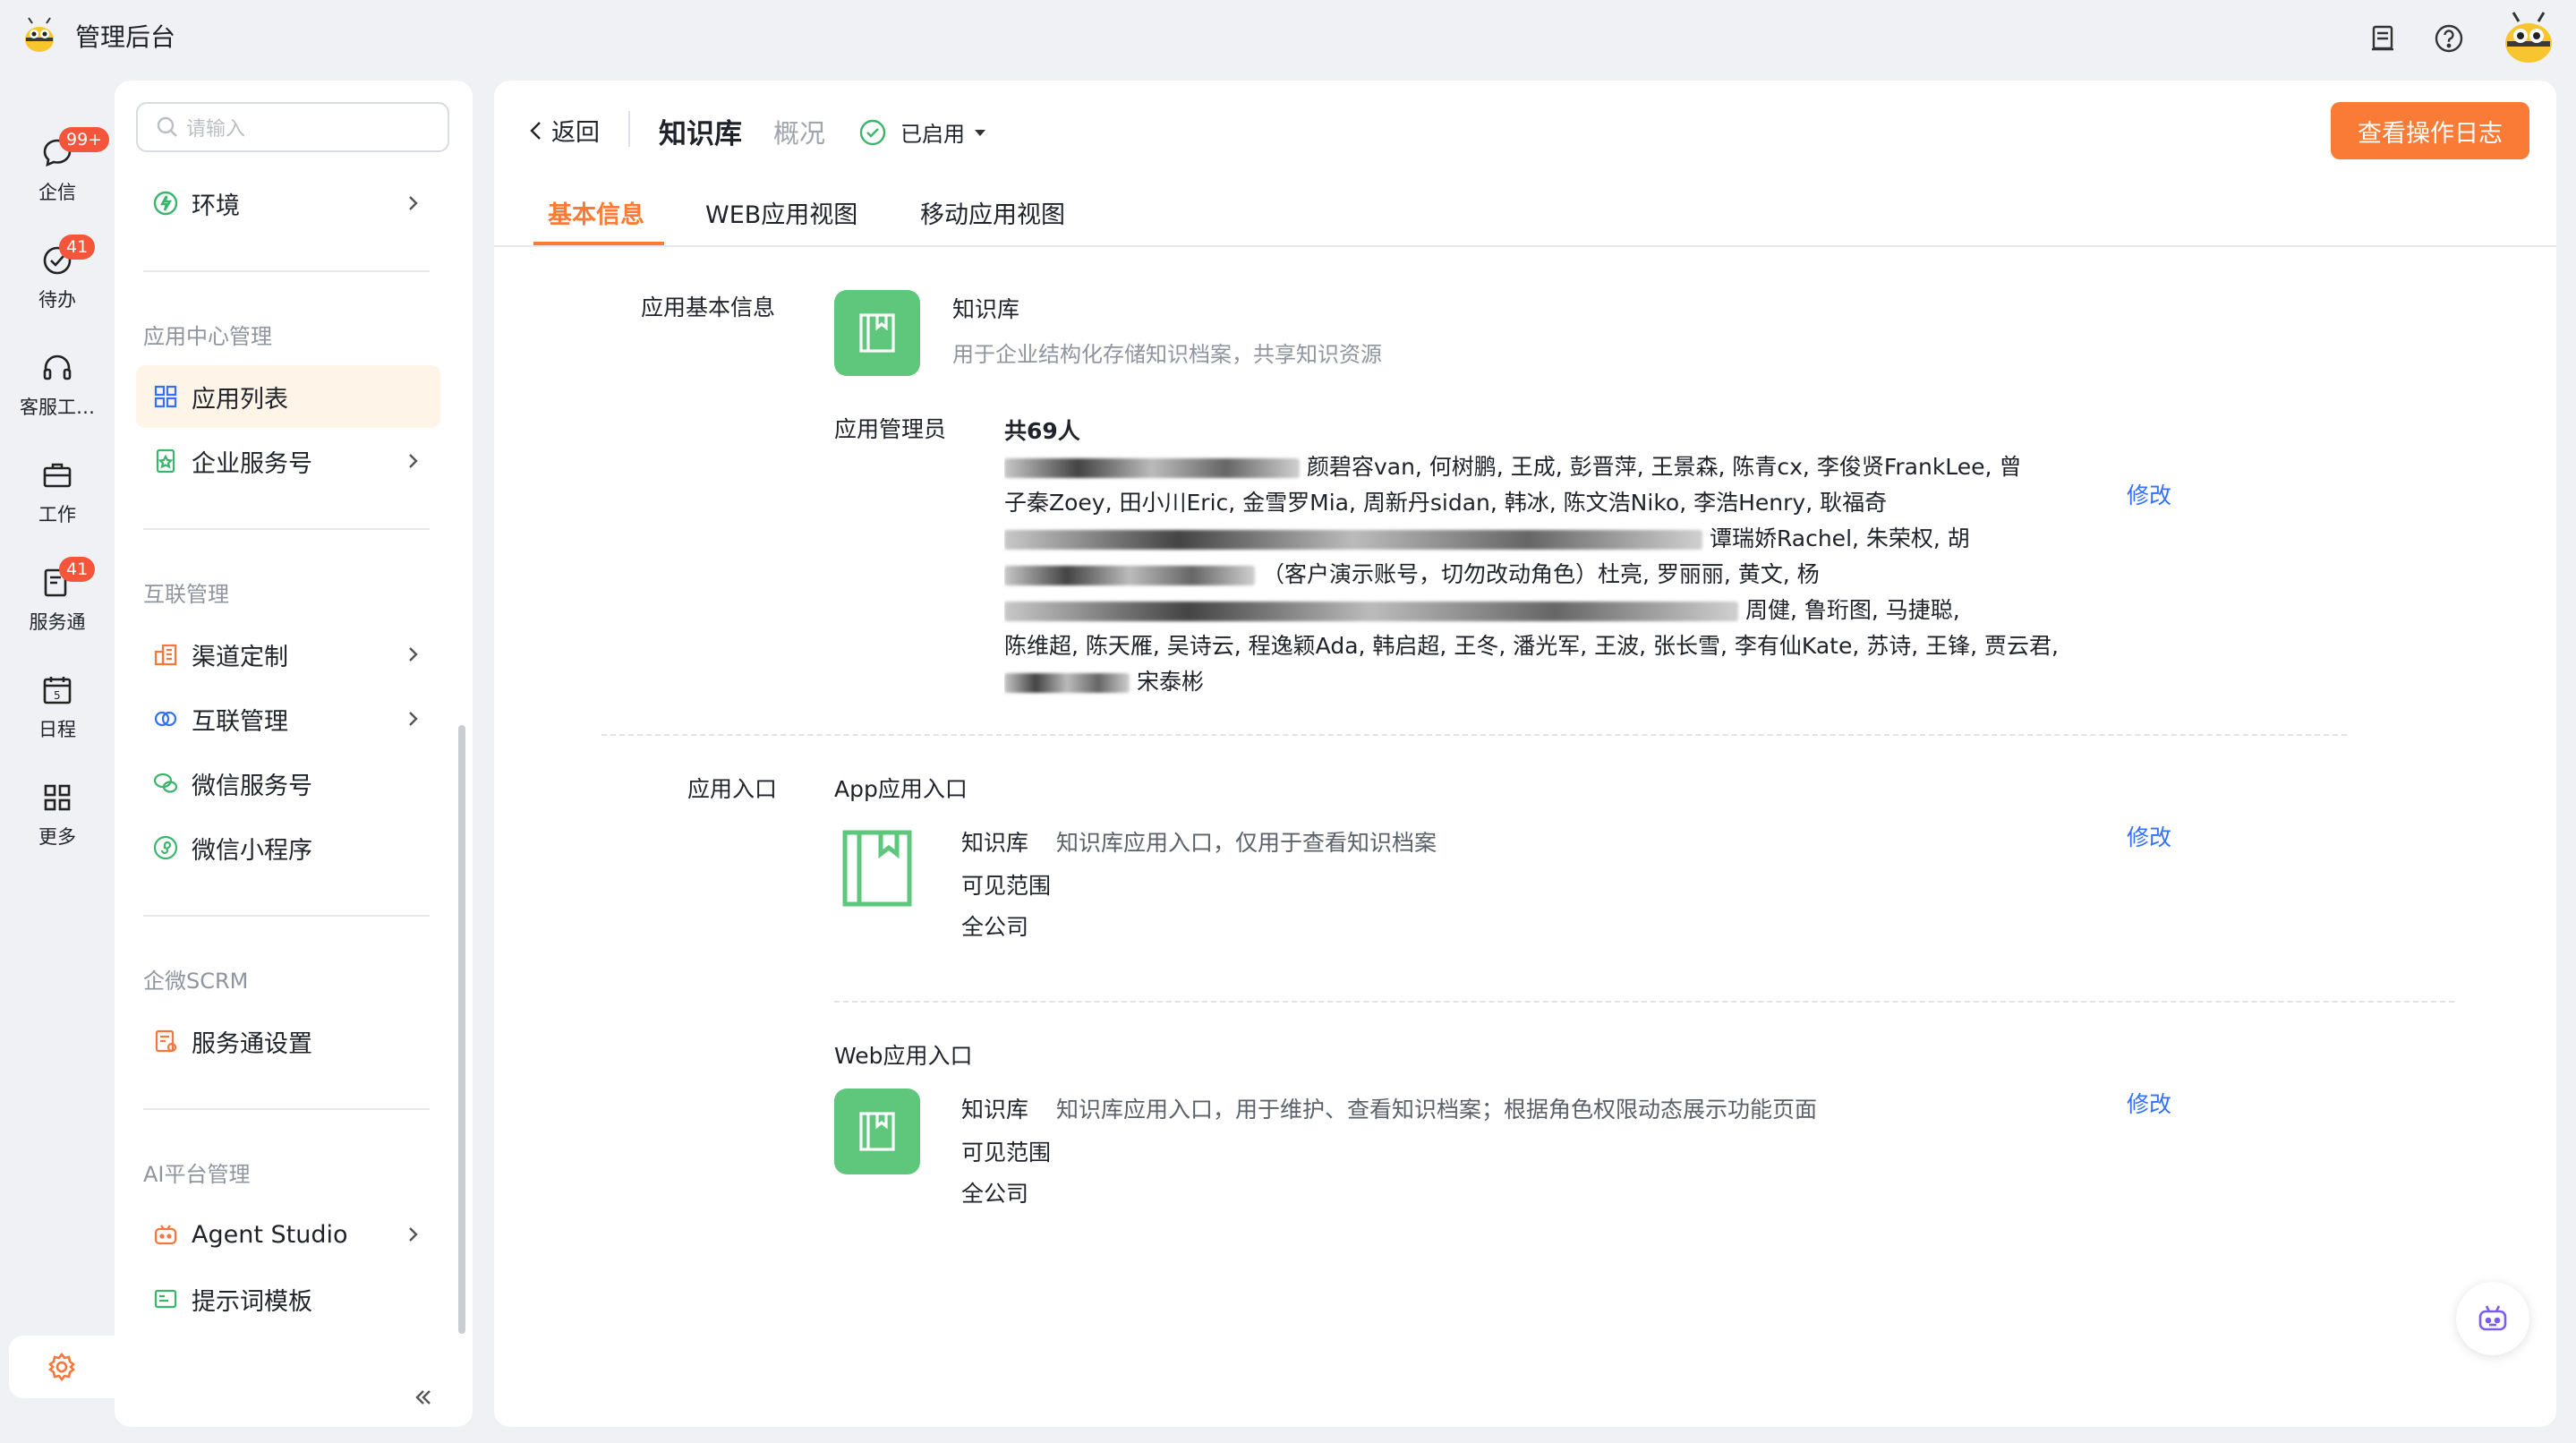  Describe the element at coordinates (57, 277) in the screenshot. I see `rail-item-todo: 41 待办` at that location.